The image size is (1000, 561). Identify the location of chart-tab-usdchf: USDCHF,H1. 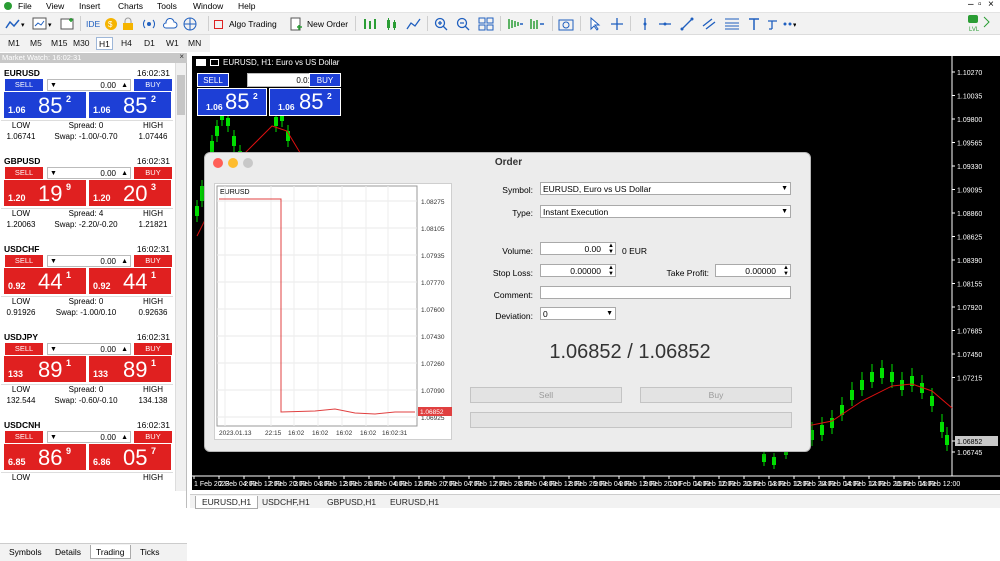
(286, 502).